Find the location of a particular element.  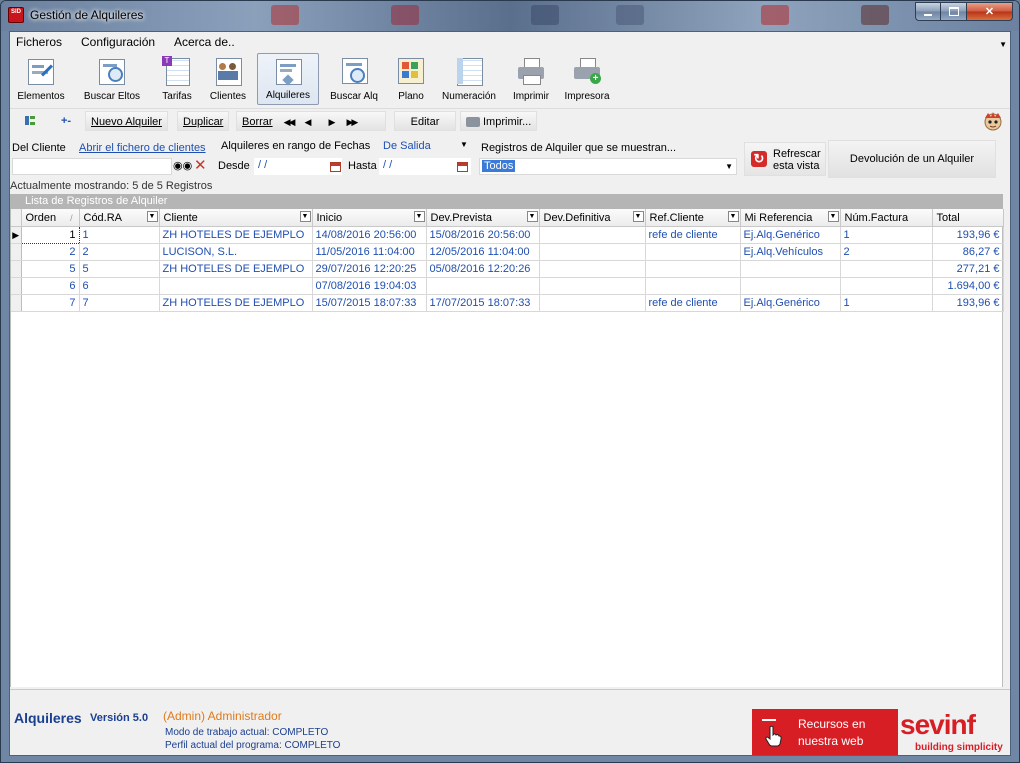

last-record-icon: ▶▶ is located at coordinates (353, 122).